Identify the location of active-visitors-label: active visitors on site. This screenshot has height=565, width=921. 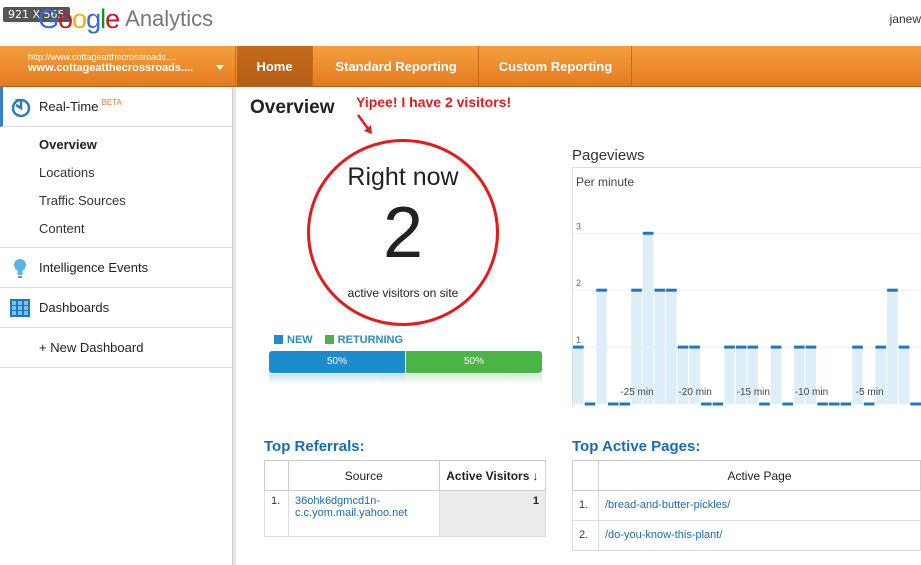
(403, 293).